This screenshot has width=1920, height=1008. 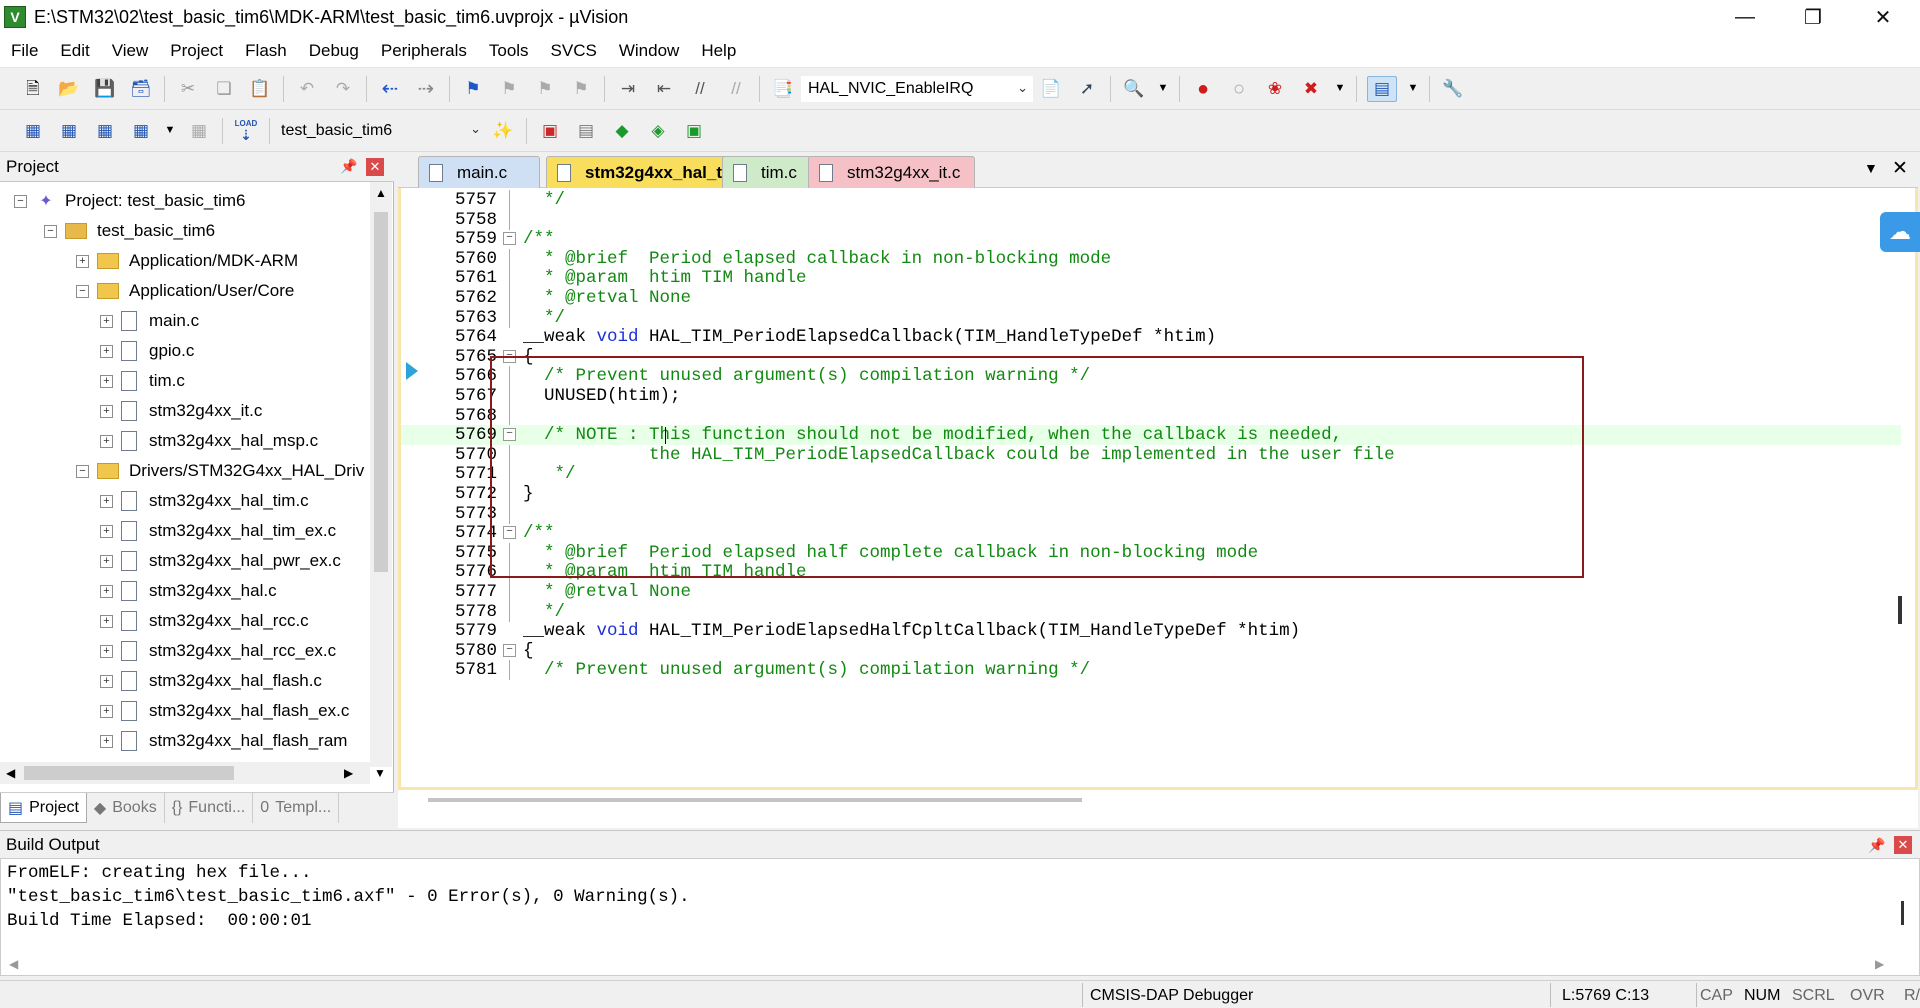 I want to click on code-line: 5762 * @retval None, so click(x=1151, y=298).